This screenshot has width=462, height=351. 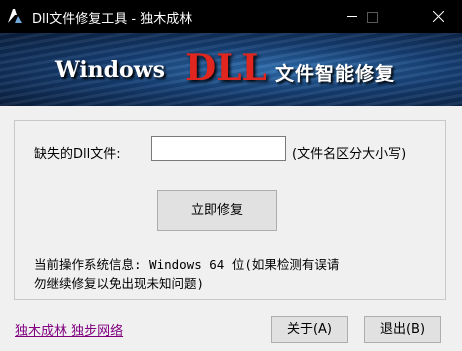 I want to click on os-info-line1: 当前操作系统信息: Windows 64 位(如果检测有误请, so click(x=187, y=264).